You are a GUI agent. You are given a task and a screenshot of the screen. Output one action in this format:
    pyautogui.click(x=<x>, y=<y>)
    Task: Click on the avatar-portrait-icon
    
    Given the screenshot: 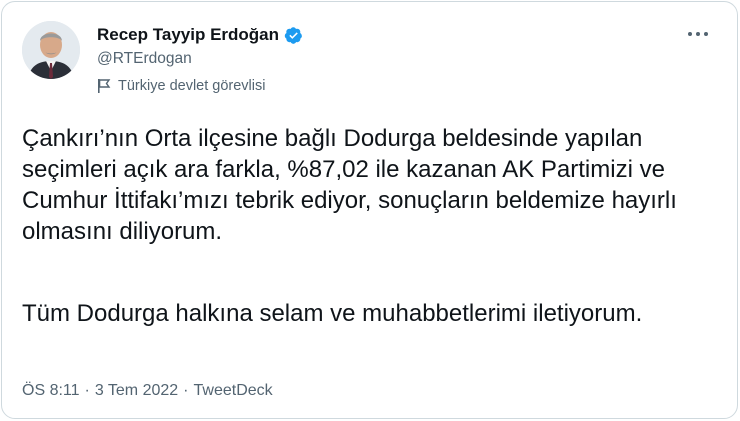 What is the action you would take?
    pyautogui.click(x=51, y=50)
    